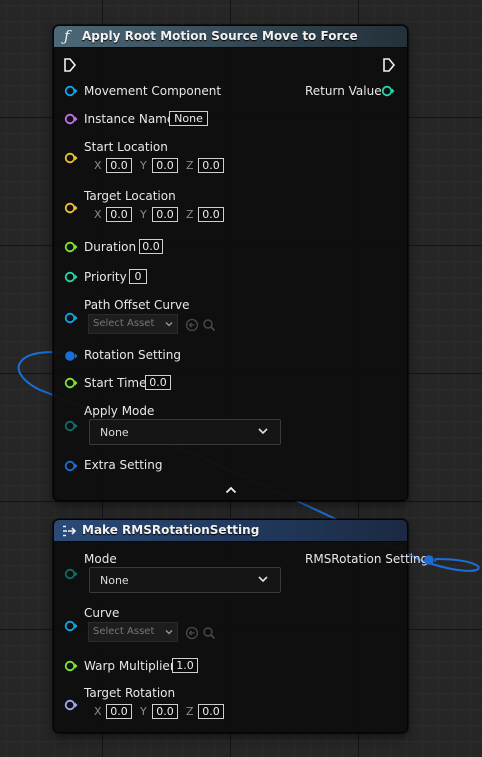 Image resolution: width=482 pixels, height=757 pixels. Describe the element at coordinates (130, 196) in the screenshot. I see `target-location-label: Target Location` at that location.